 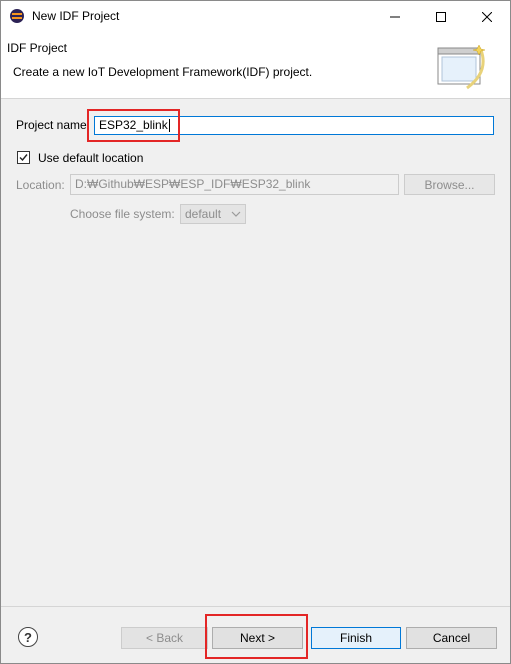 What do you see at coordinates (193, 184) in the screenshot?
I see `location-value: D:₩Github₩ESP₩ESP_IDF₩ESP32_blink` at bounding box center [193, 184].